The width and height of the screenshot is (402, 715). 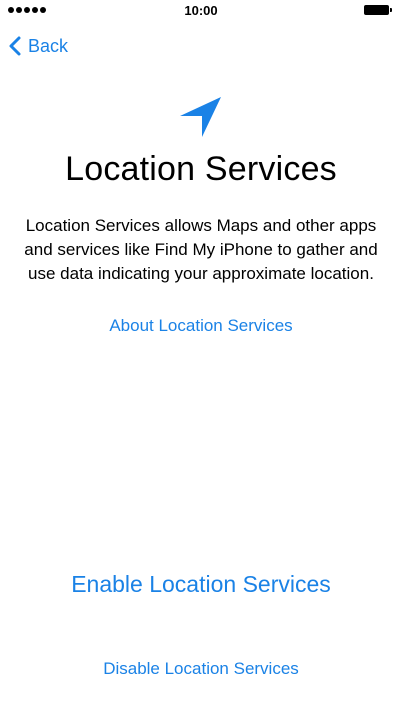 What do you see at coordinates (201, 326) in the screenshot?
I see `about-location-services-link: About Location Services` at bounding box center [201, 326].